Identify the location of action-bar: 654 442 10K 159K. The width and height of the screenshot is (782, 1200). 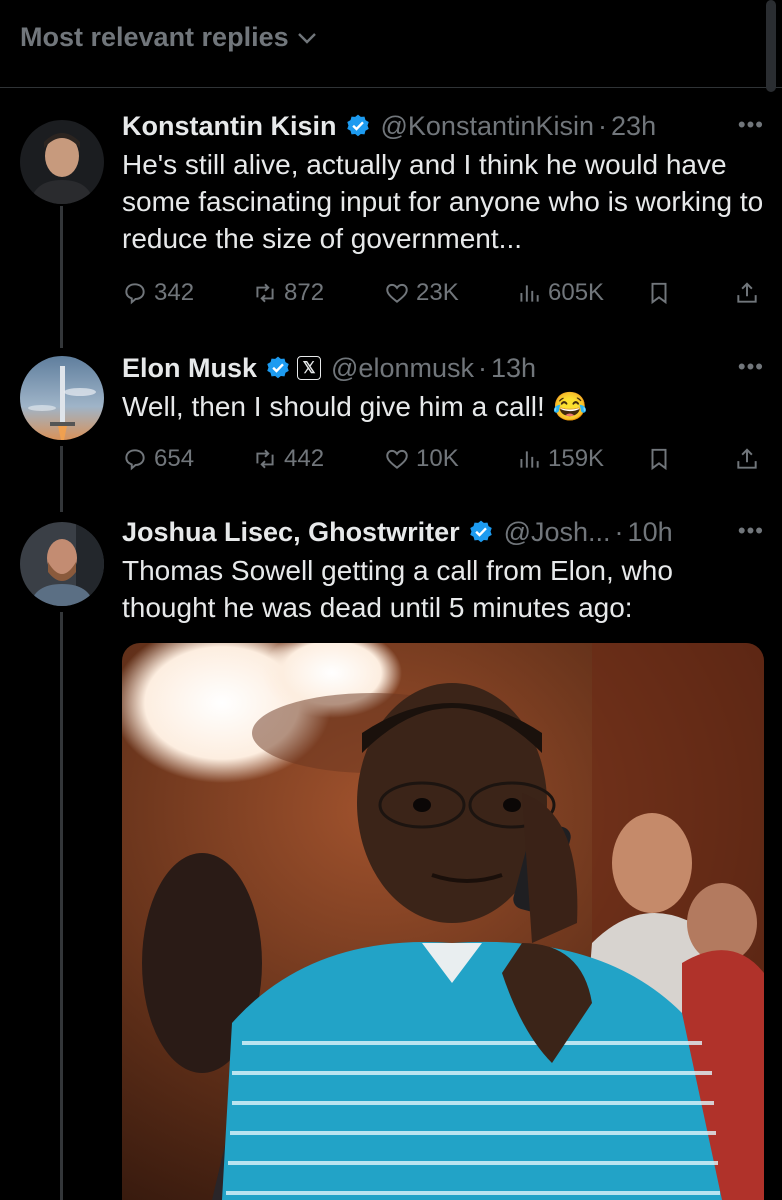
(442, 459).